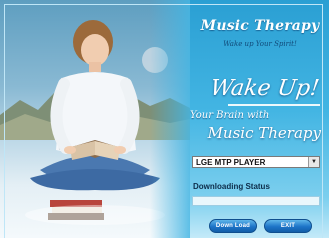 Image resolution: width=329 pixels, height=247 pixels. I want to click on exit-button: EXIT, so click(288, 226).